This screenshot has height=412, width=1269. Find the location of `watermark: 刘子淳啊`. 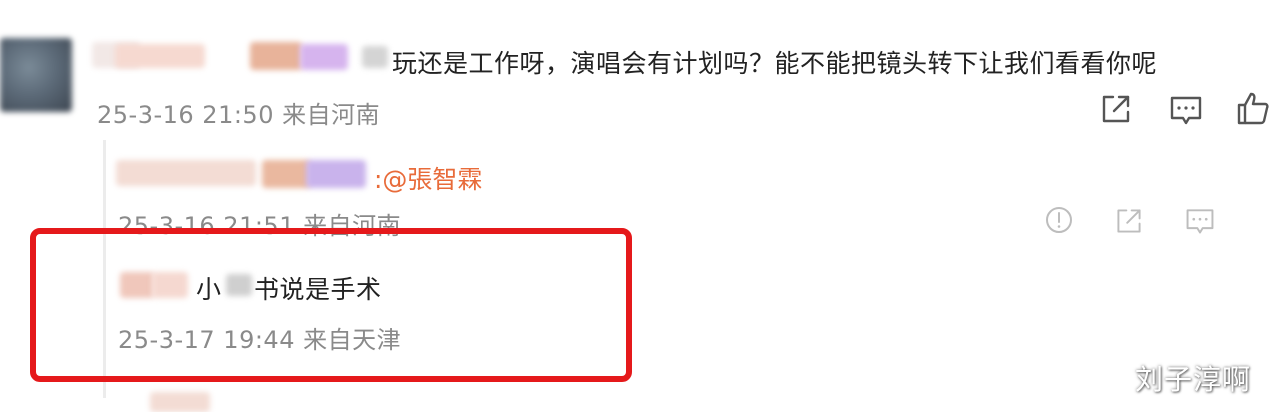

watermark: 刘子淳啊 is located at coordinates (1192, 379).